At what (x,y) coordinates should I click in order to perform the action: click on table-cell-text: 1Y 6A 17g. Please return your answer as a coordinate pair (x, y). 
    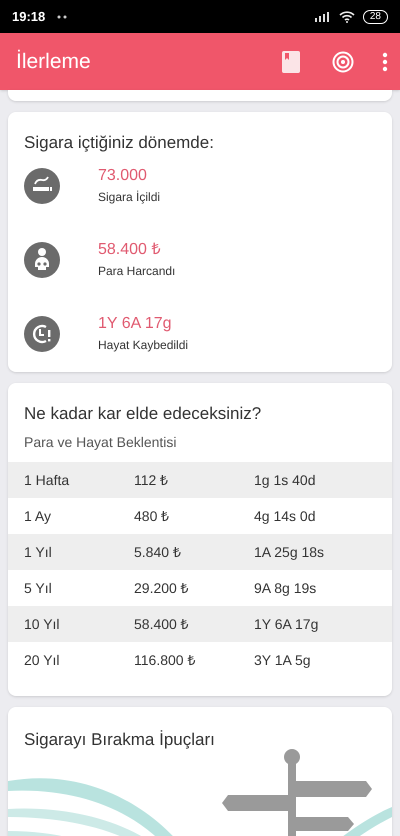
    Looking at the image, I should click on (286, 624).